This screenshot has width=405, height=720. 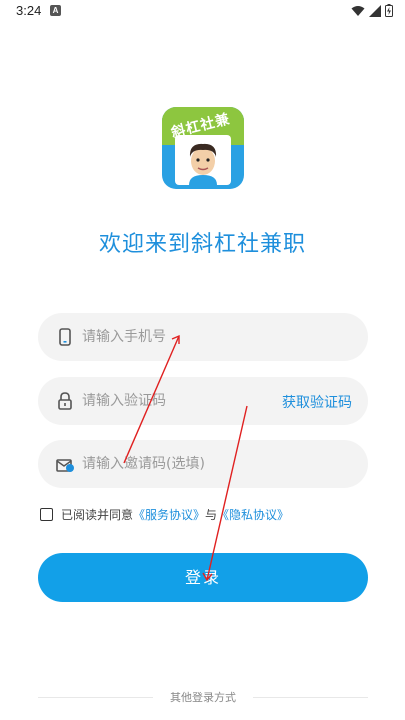 I want to click on other-login-label: 其他登录方式, so click(x=203, y=697).